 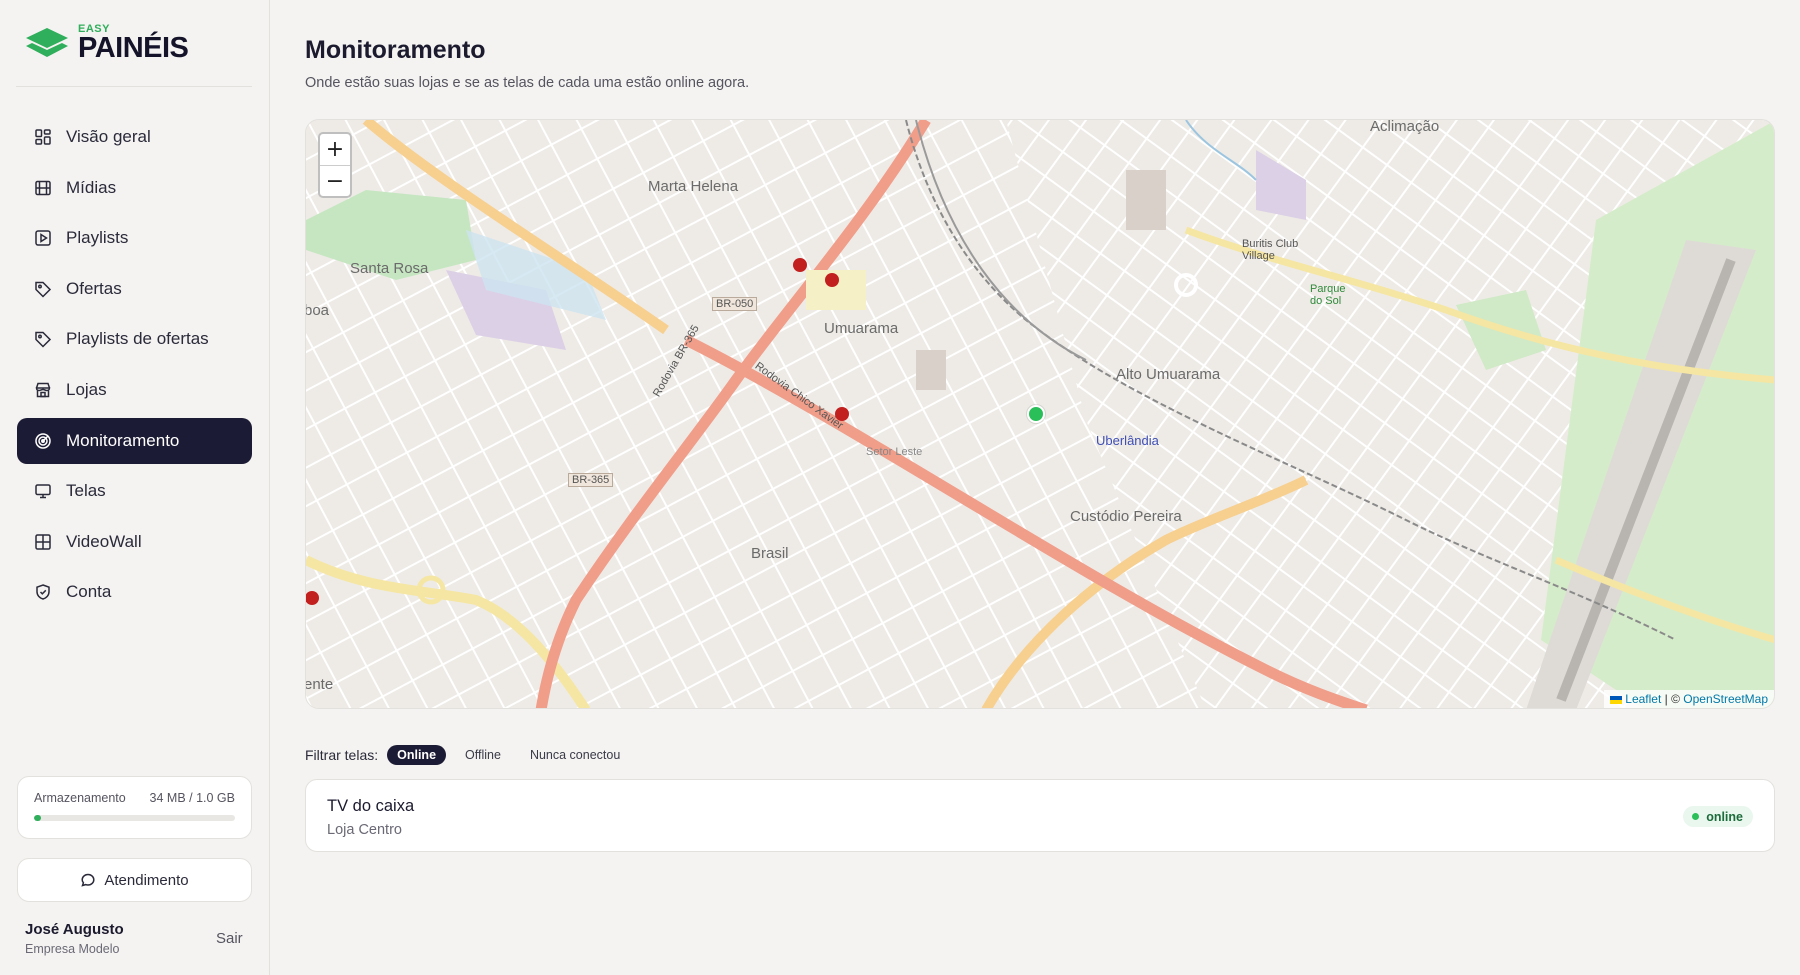 I want to click on logo-divider, so click(x=134, y=86).